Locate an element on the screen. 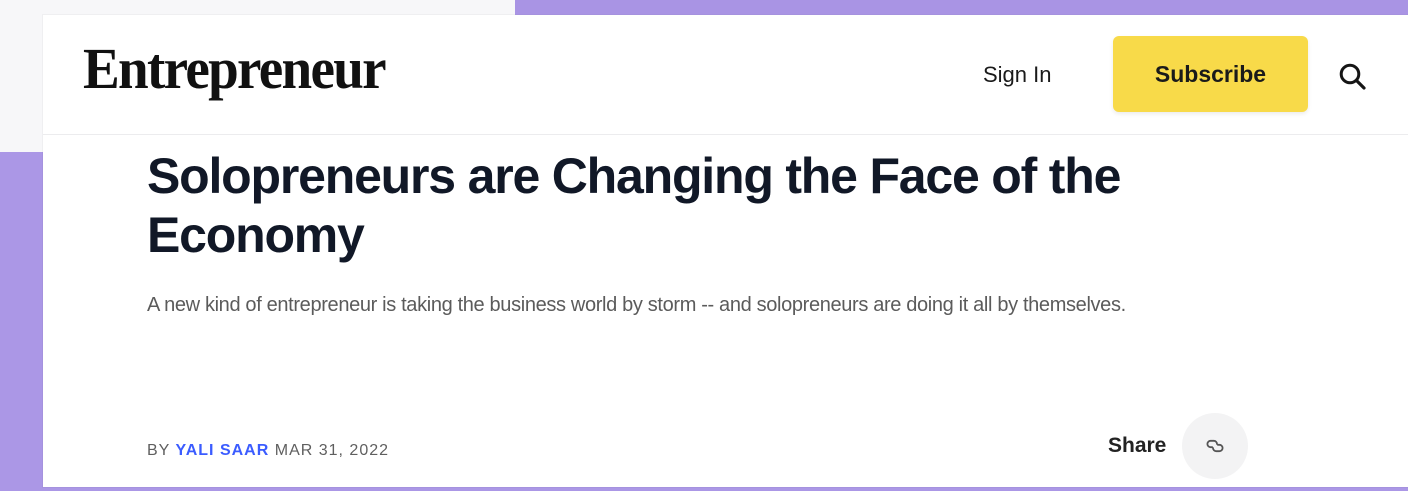  share-label: Share is located at coordinates (1137, 446).